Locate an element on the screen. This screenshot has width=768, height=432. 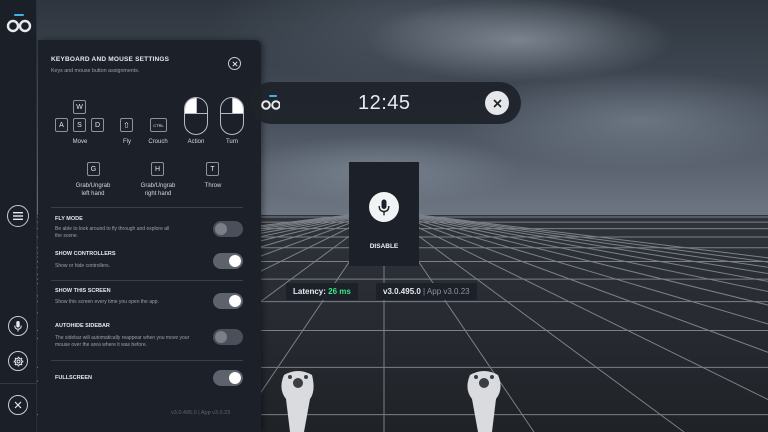
microphone-button is located at coordinates (18, 326).